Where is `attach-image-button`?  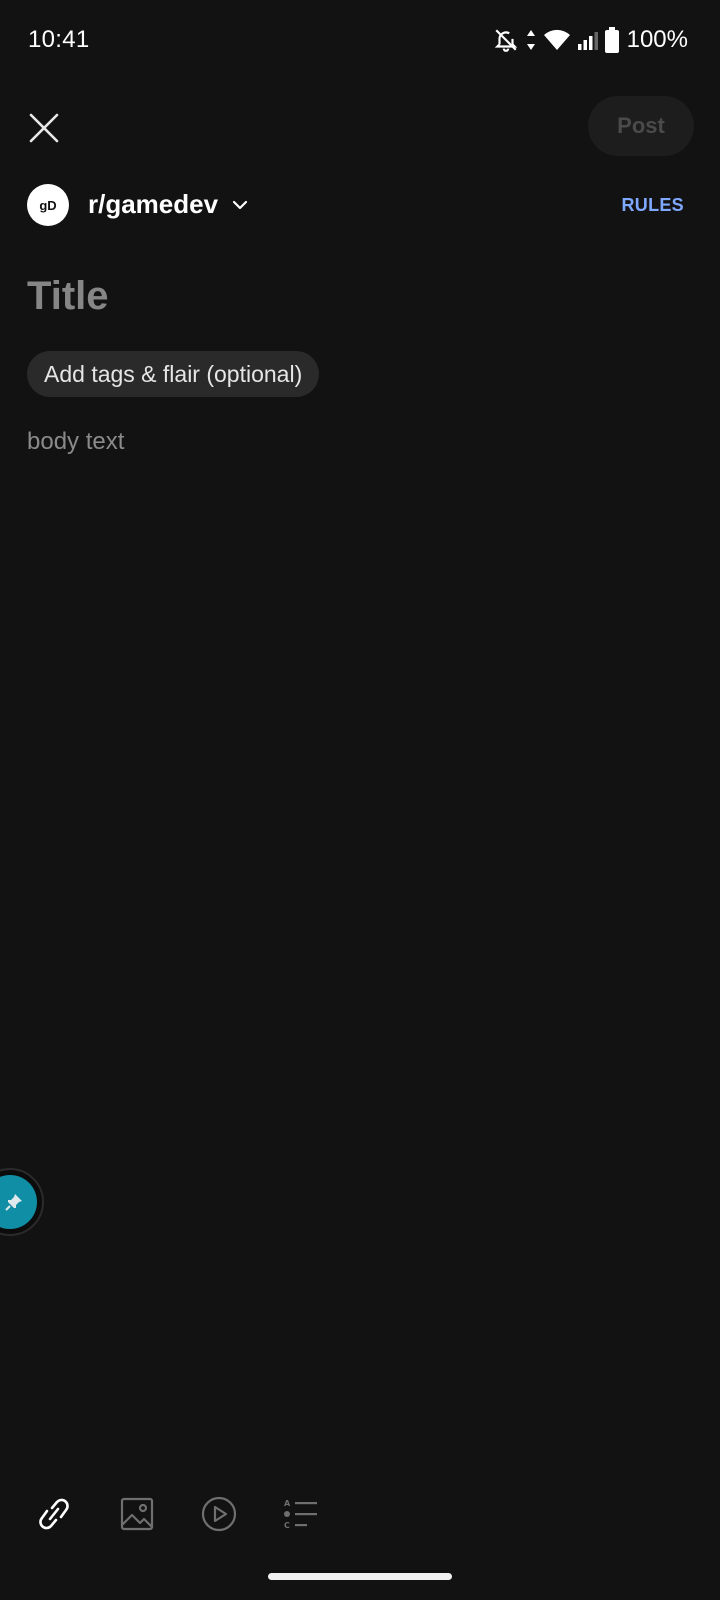 attach-image-button is located at coordinates (137, 1514).